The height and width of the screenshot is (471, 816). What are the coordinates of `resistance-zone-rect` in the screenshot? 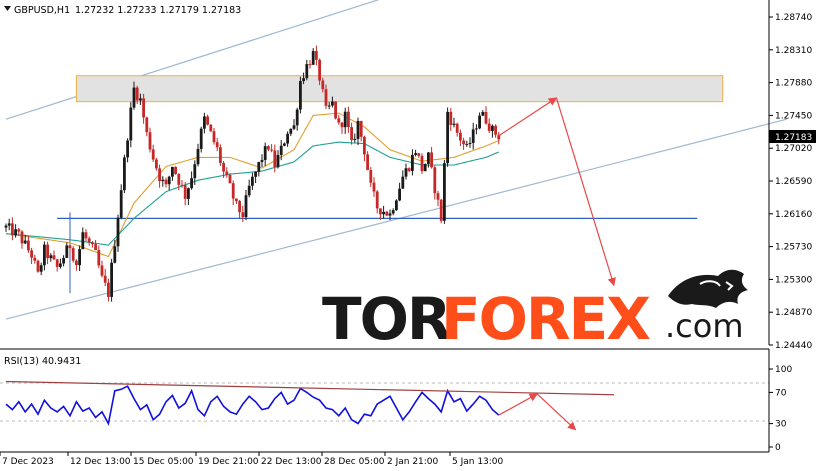 It's located at (399, 89).